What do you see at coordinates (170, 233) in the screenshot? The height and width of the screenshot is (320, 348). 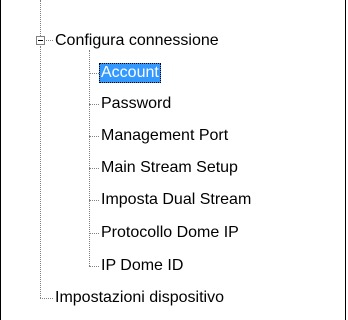 I see `tree-node-protocollo-dome-ip: Protocollo Dome IP` at bounding box center [170, 233].